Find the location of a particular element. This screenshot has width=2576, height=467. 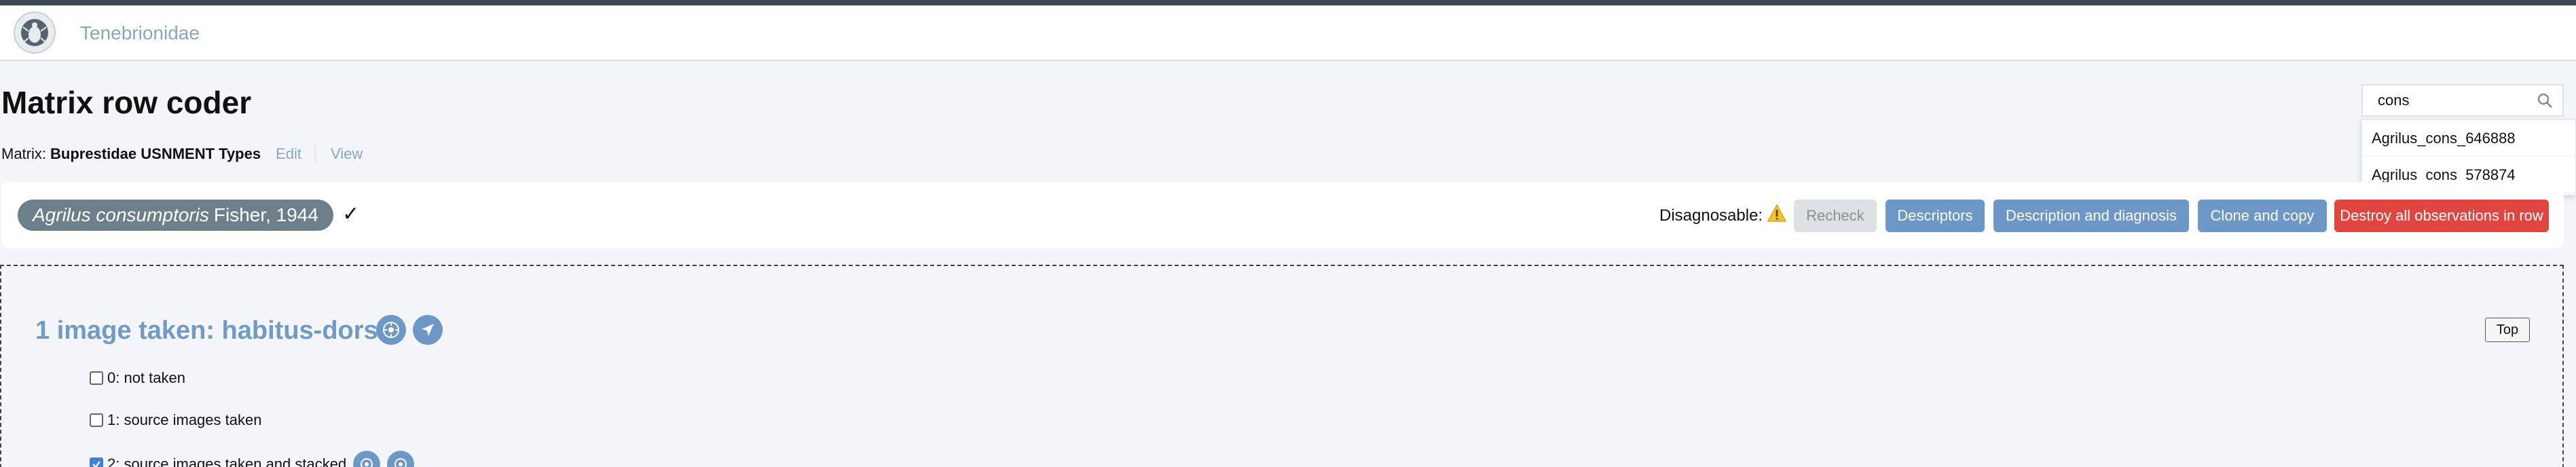

destroy-observations-button: Destroy all observations in row is located at coordinates (2441, 216).